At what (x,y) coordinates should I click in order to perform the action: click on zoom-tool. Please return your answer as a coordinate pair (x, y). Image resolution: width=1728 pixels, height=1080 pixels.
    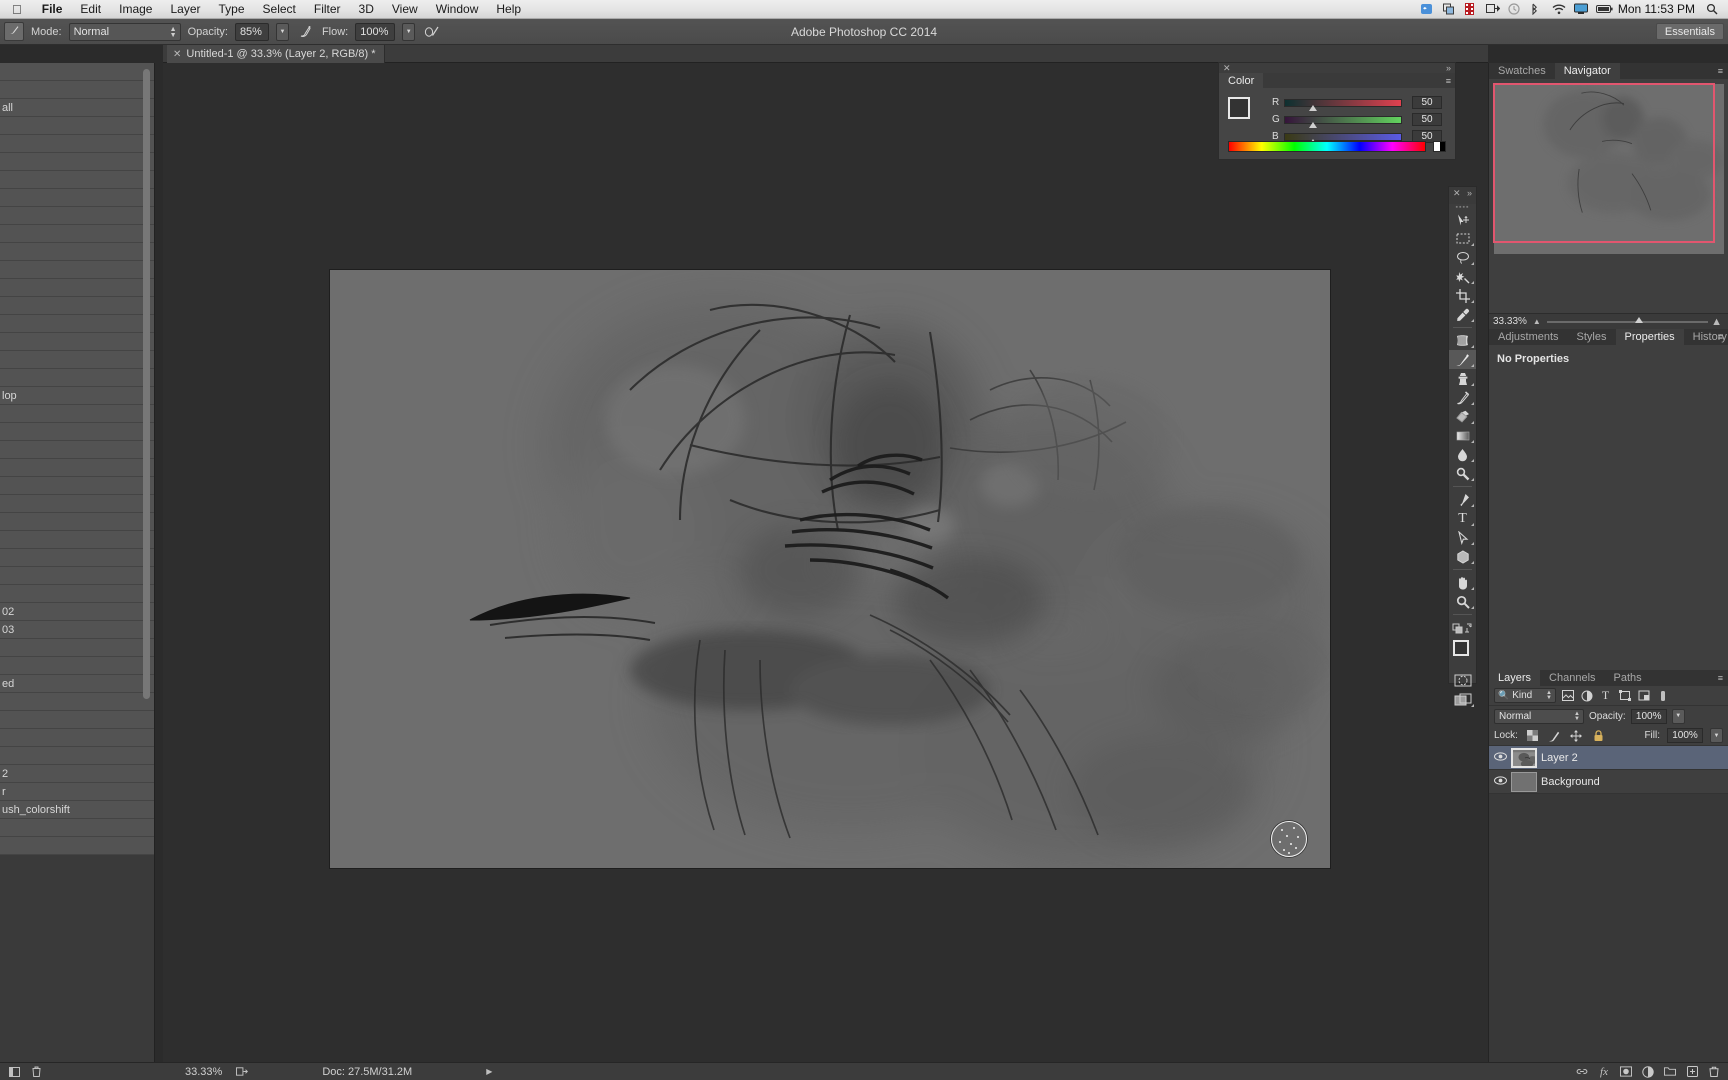
    Looking at the image, I should click on (1462, 601).